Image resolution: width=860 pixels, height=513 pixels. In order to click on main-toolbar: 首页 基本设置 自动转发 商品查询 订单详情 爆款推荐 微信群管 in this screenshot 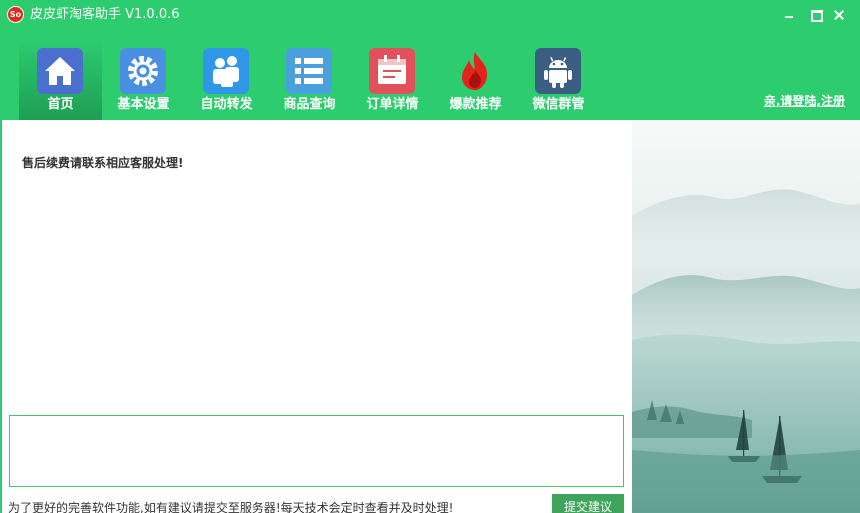, I will do `click(309, 79)`.